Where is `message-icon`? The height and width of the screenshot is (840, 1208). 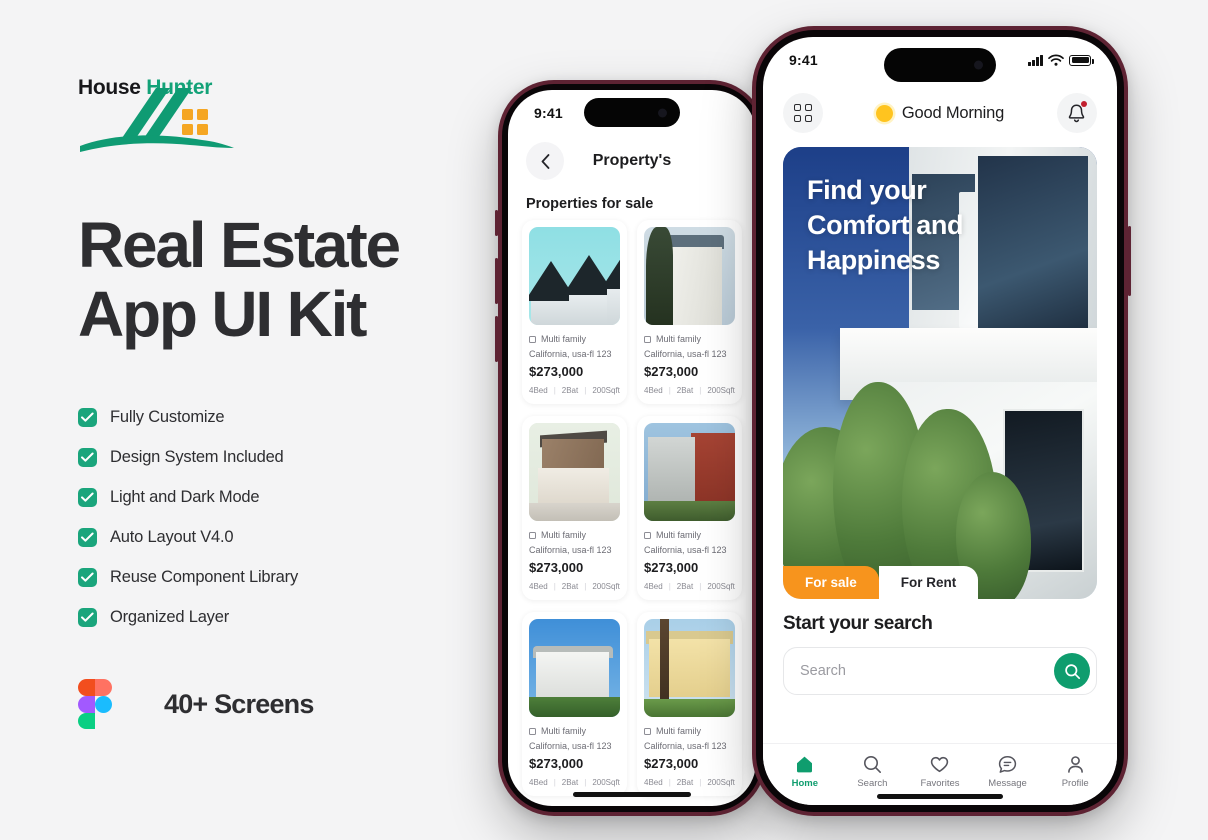
message-icon is located at coordinates (1007, 764).